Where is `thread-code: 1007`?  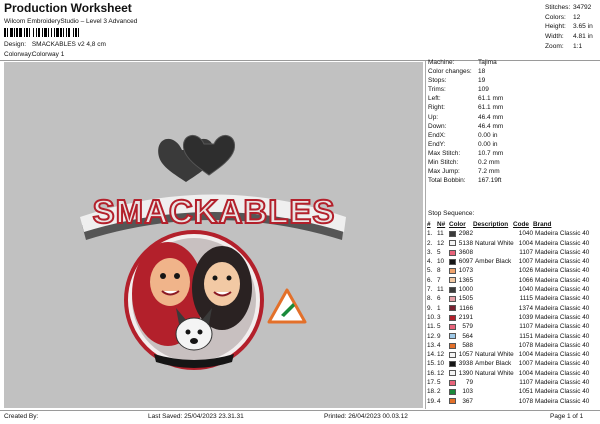 thread-code: 1007 is located at coordinates (525, 364).